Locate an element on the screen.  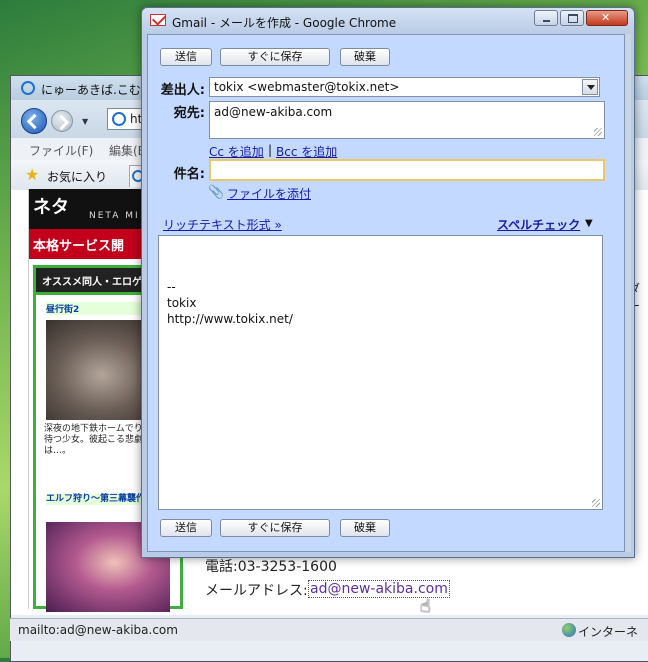
favorites-button: お気に入り is located at coordinates (77, 176).